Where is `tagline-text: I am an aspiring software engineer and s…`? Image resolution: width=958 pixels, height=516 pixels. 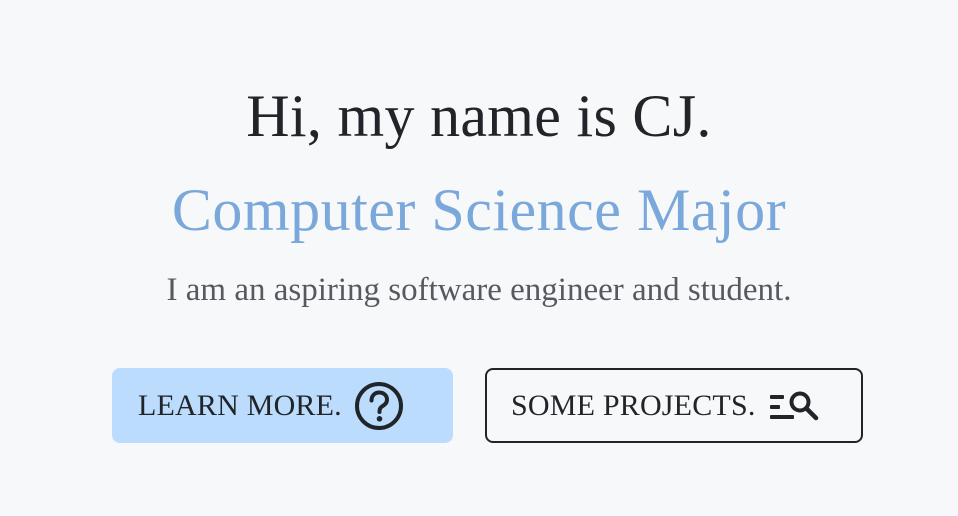
tagline-text: I am an aspiring software engineer and s… is located at coordinates (479, 290).